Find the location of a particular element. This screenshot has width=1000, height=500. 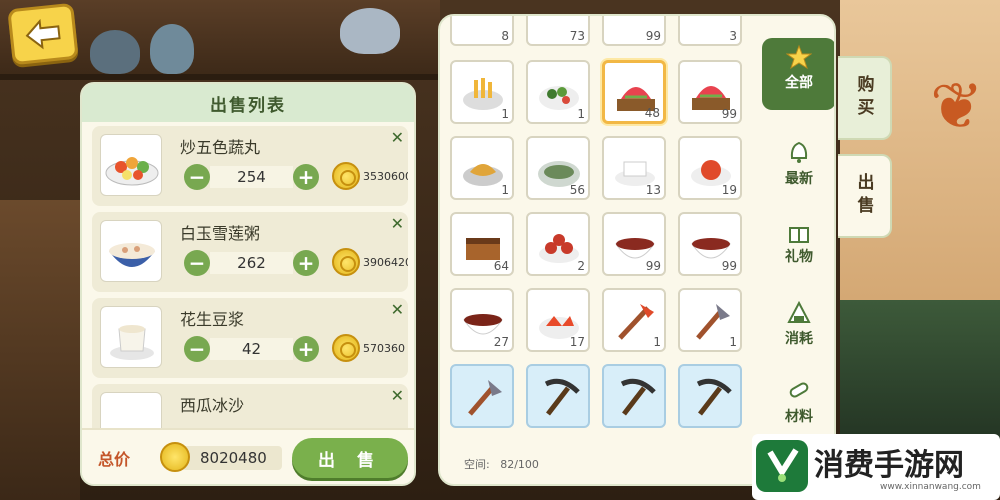

inventory-cell: 48 is located at coordinates (634, 92).